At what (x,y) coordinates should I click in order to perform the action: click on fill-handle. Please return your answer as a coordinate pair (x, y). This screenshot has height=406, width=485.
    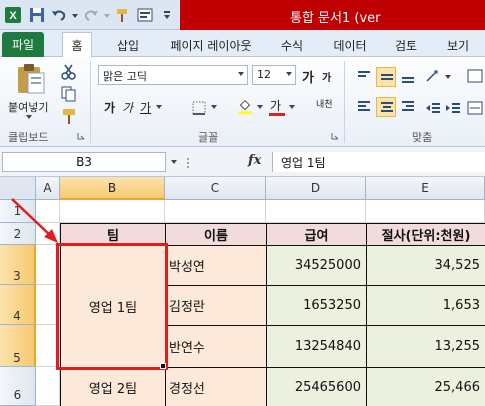
    Looking at the image, I should click on (163, 366).